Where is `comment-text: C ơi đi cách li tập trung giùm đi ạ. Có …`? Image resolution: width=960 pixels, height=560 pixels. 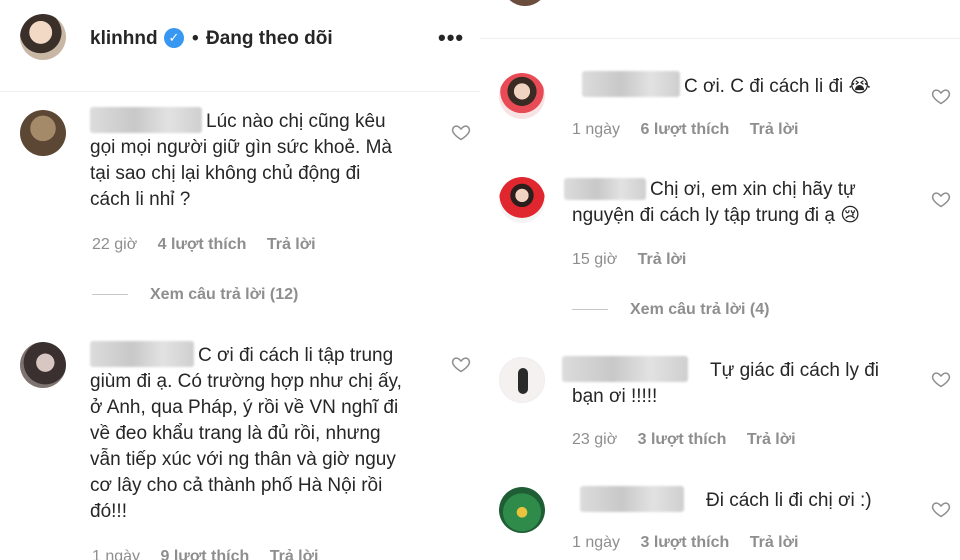 comment-text: C ơi đi cách li tập trung giùm đi ạ. Có … is located at coordinates (246, 433).